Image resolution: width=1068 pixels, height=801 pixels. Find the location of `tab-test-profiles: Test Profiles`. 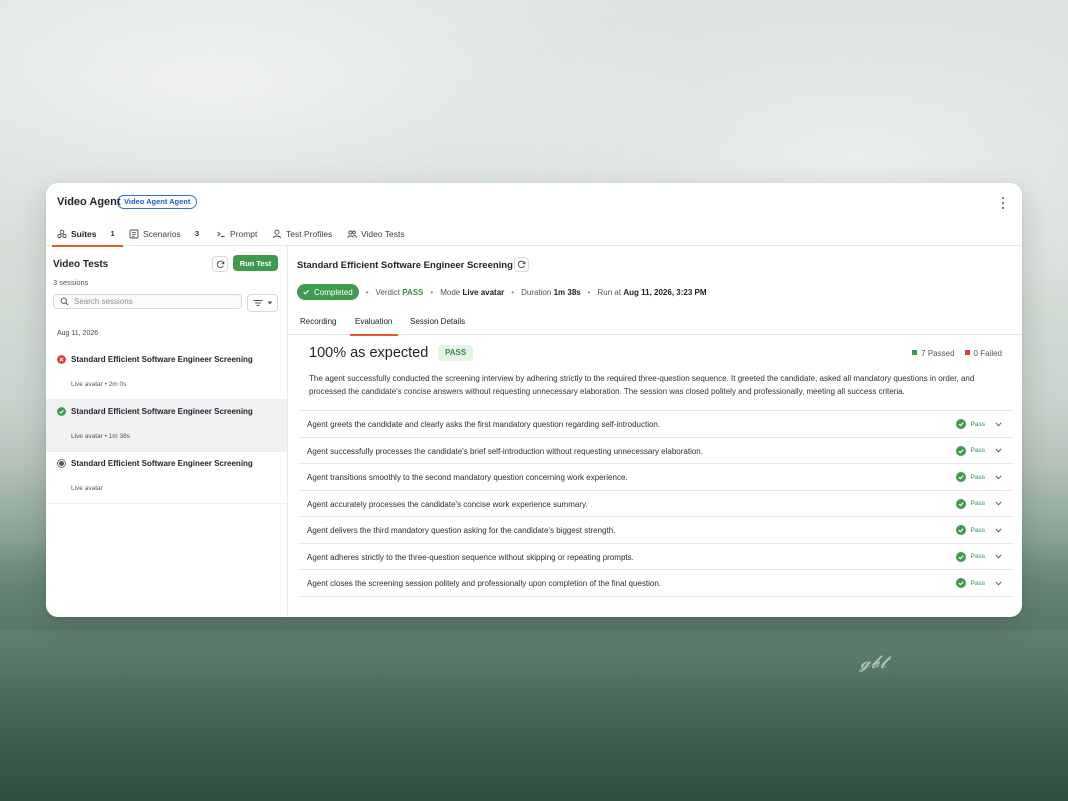

tab-test-profiles: Test Profiles is located at coordinates (302, 233).